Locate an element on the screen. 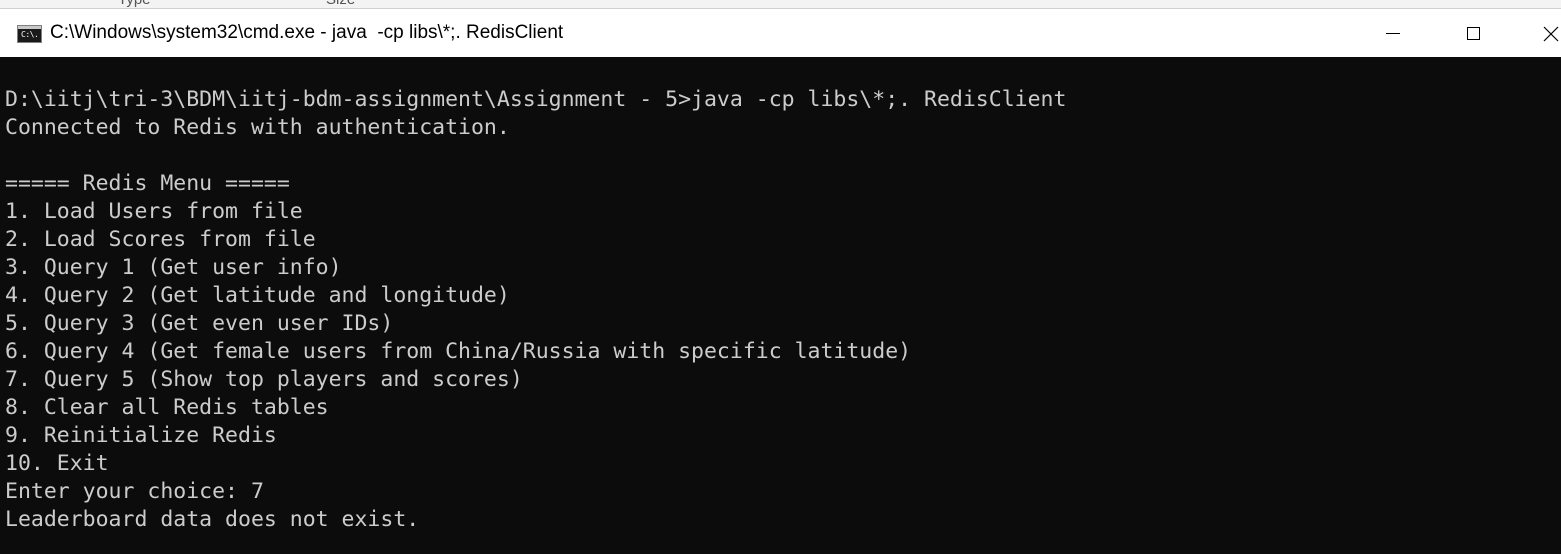 The height and width of the screenshot is (554, 1561). console-line-result: Leaderboard data does not exist. is located at coordinates (212, 519).